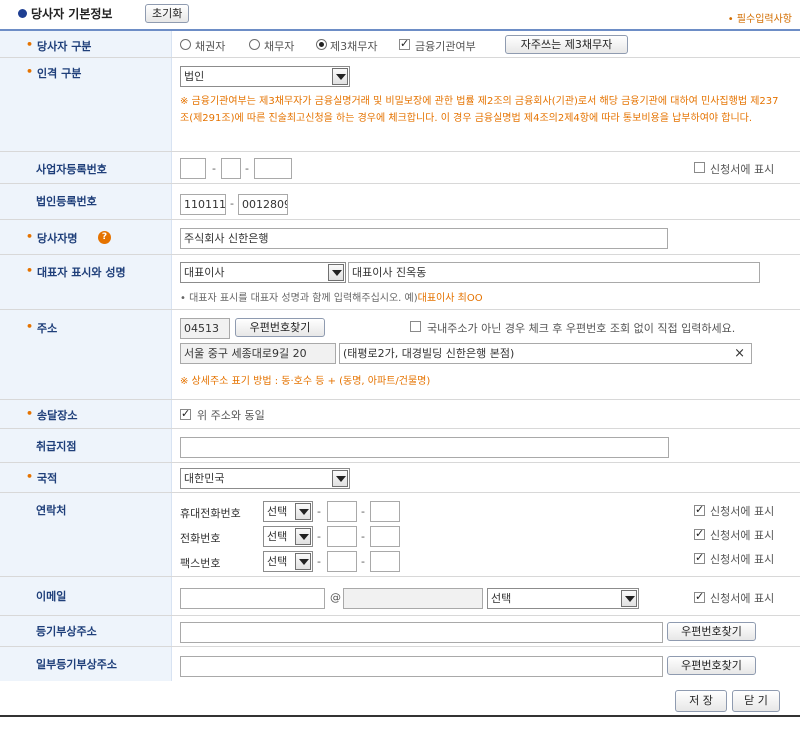 This screenshot has width=800, height=731. I want to click on partial-registry-address-row: 일부등기부상주소 우편번호찾기, so click(400, 664).